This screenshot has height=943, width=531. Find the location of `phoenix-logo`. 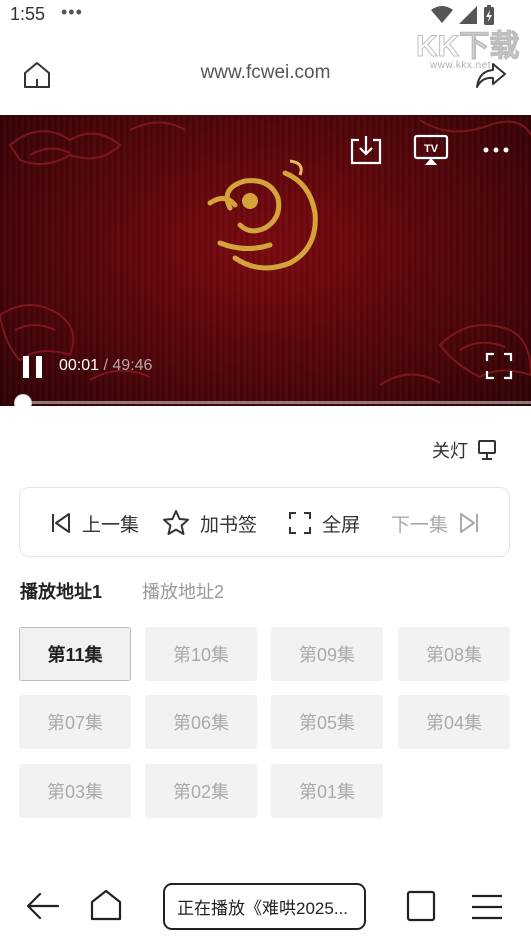

phoenix-logo is located at coordinates (262, 215).